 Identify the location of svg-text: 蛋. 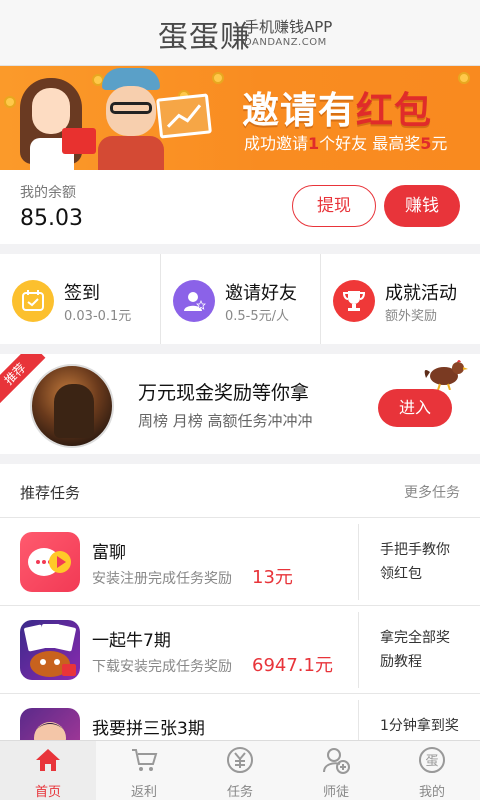
(431, 761).